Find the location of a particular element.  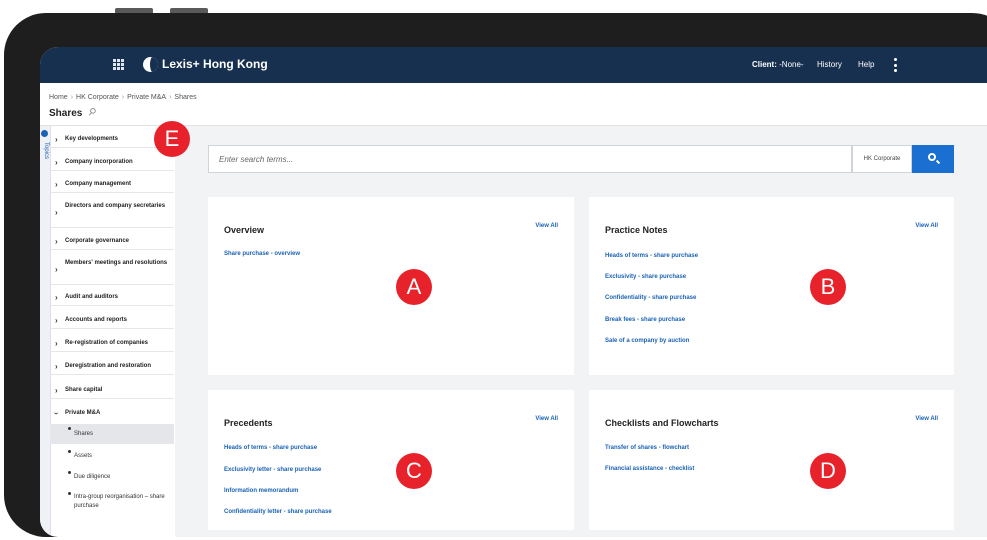

callout-marker-c: C is located at coordinates (414, 471).